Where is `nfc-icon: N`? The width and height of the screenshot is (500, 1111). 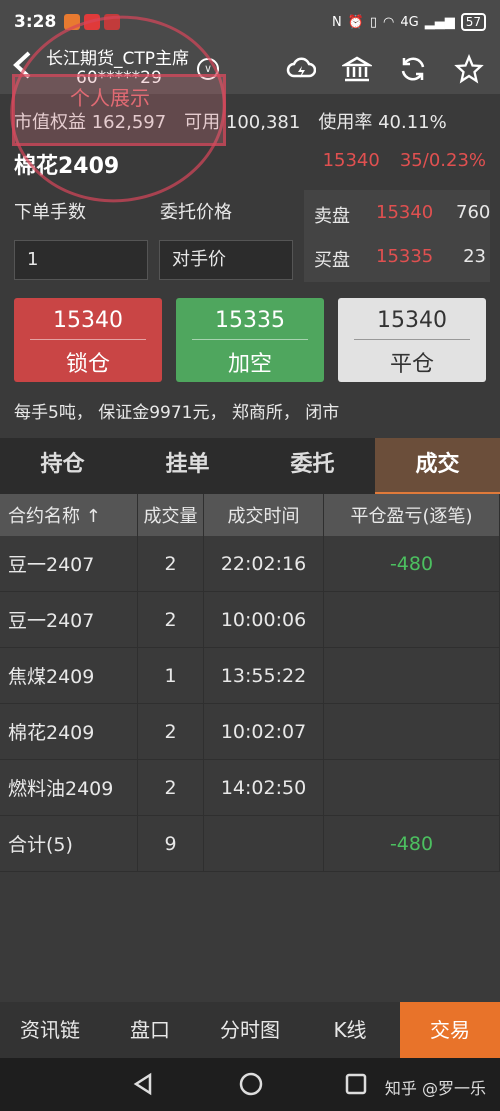
nfc-icon: N is located at coordinates (336, 22).